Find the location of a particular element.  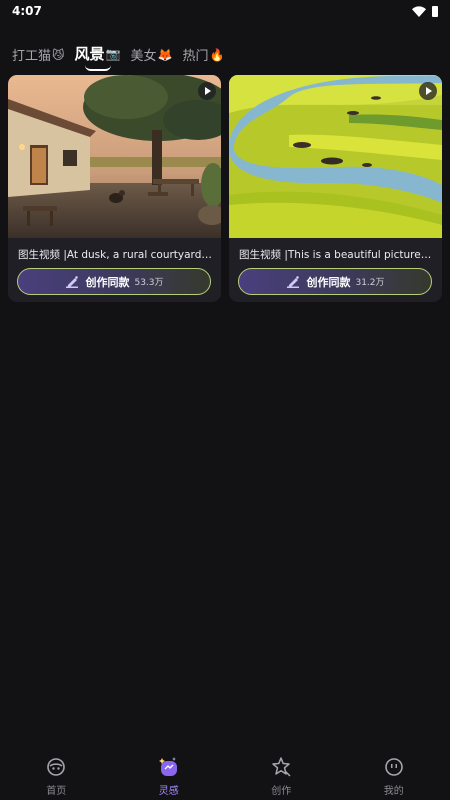

nav-label: 我的 is located at coordinates (393, 791).